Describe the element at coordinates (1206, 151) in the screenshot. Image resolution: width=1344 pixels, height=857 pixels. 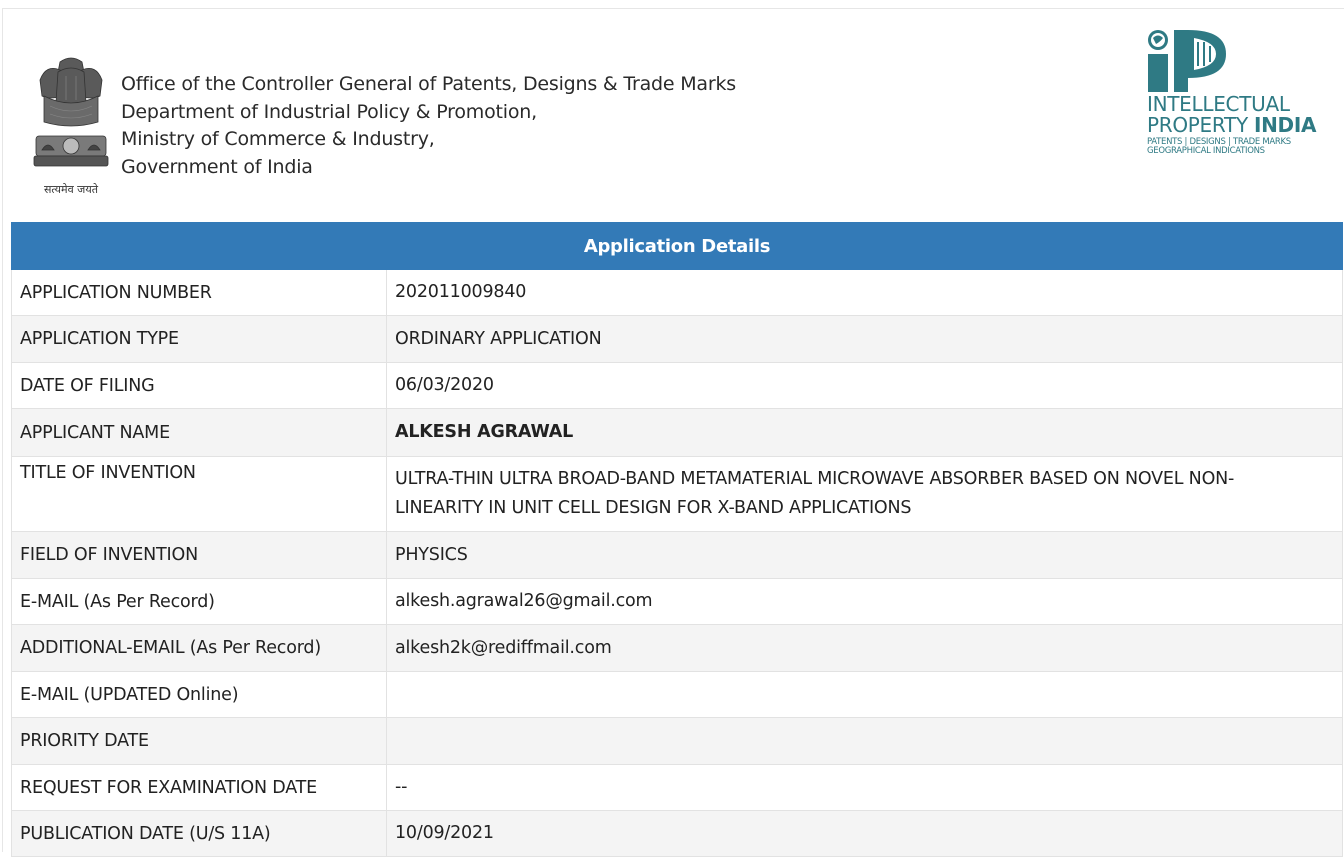
I see `ip-logo-sub2: GEOGRAPHICAL INDICATIONS` at that location.